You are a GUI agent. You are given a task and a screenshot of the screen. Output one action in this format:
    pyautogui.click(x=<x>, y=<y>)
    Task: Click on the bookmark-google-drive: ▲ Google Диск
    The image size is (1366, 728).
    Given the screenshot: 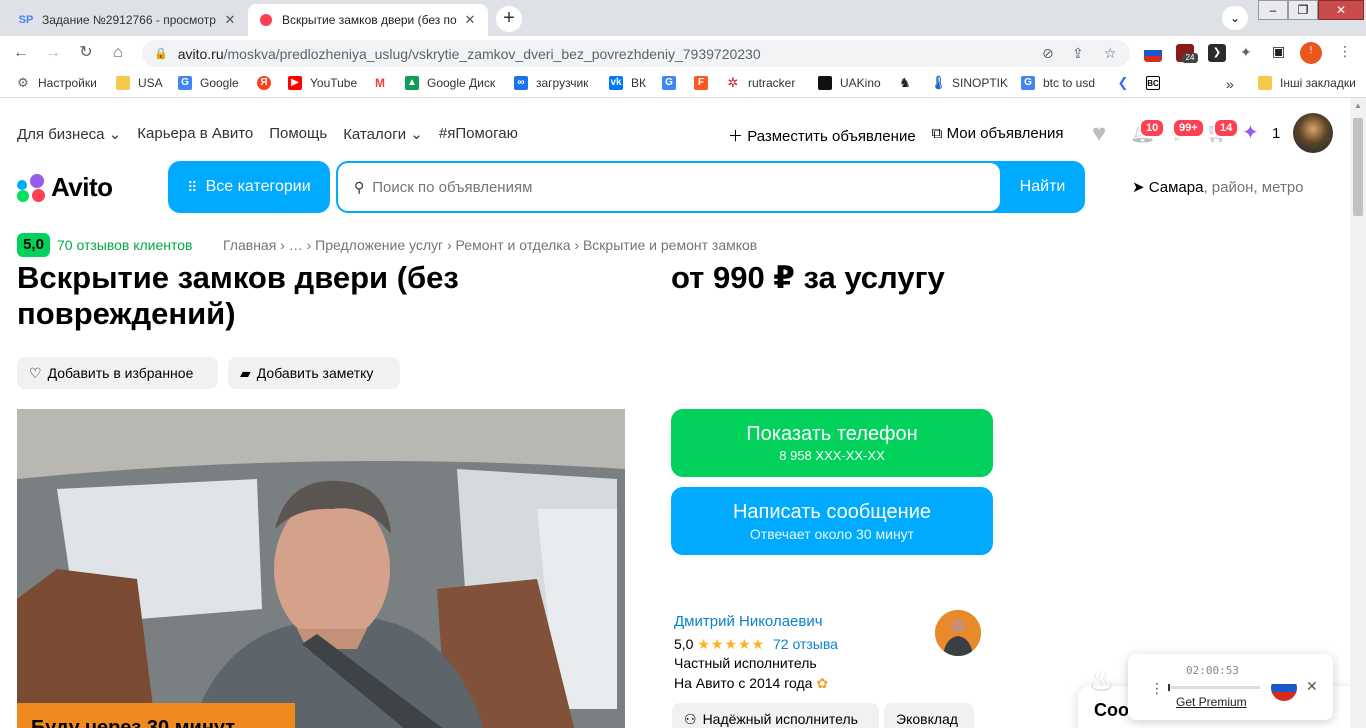 What is the action you would take?
    pyautogui.click(x=450, y=83)
    